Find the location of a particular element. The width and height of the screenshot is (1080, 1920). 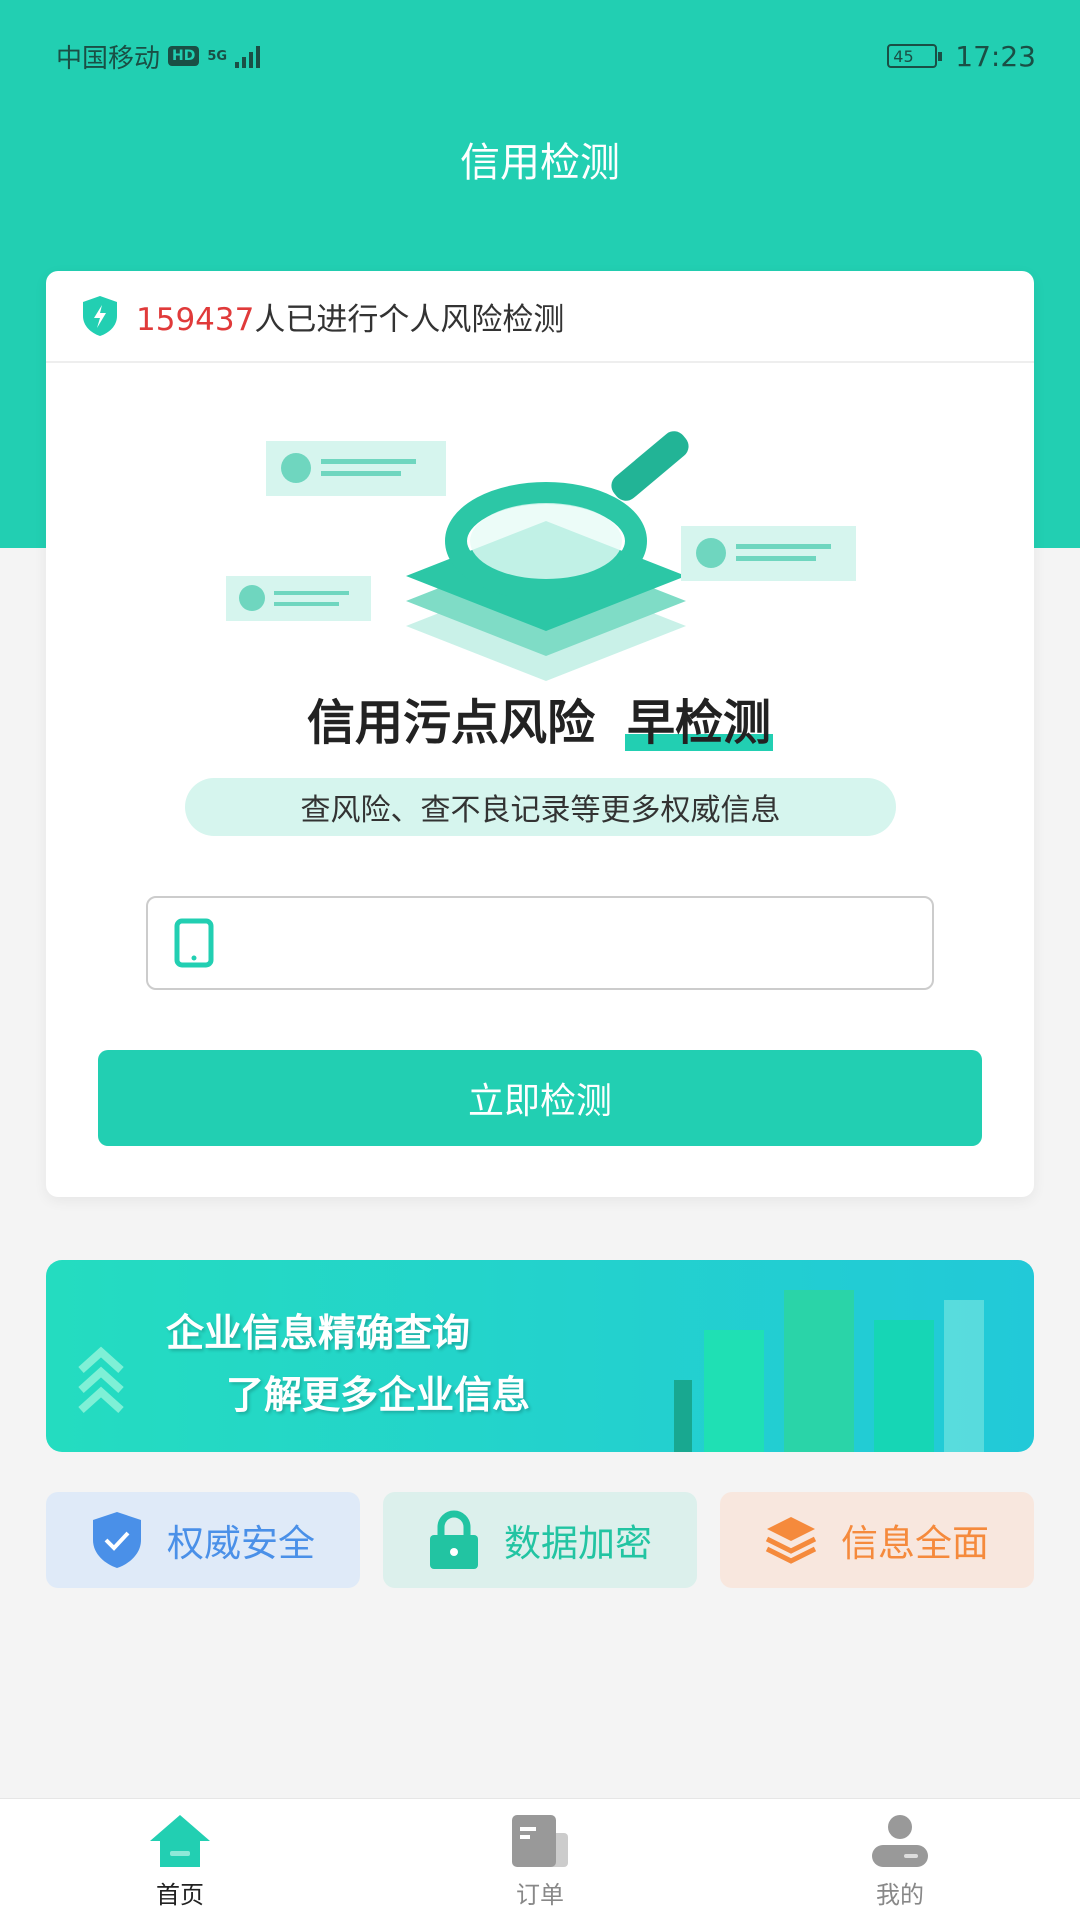

phone-input is located at coordinates (583, 943).